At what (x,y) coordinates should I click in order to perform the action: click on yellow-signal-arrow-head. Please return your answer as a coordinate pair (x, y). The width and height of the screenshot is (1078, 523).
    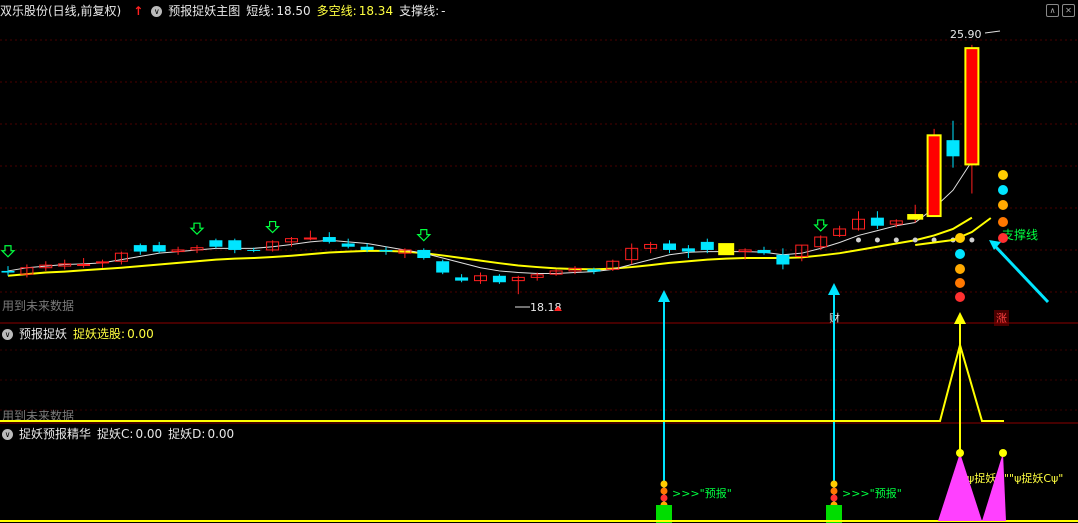
    Looking at the image, I should click on (960, 318).